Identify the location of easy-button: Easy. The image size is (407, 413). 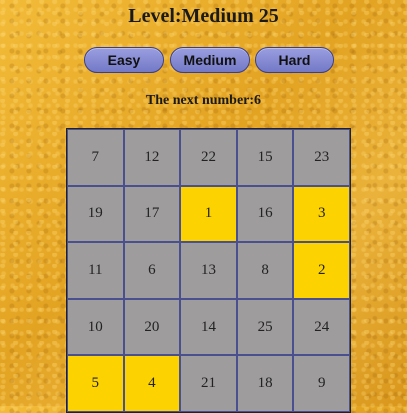
(124, 60).